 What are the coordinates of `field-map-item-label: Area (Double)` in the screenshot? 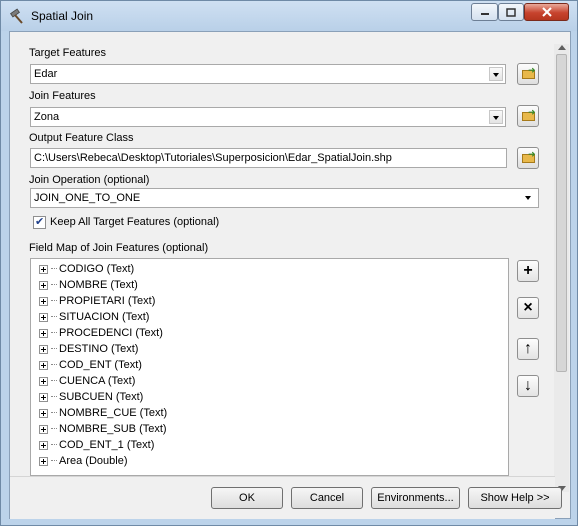 It's located at (93, 461).